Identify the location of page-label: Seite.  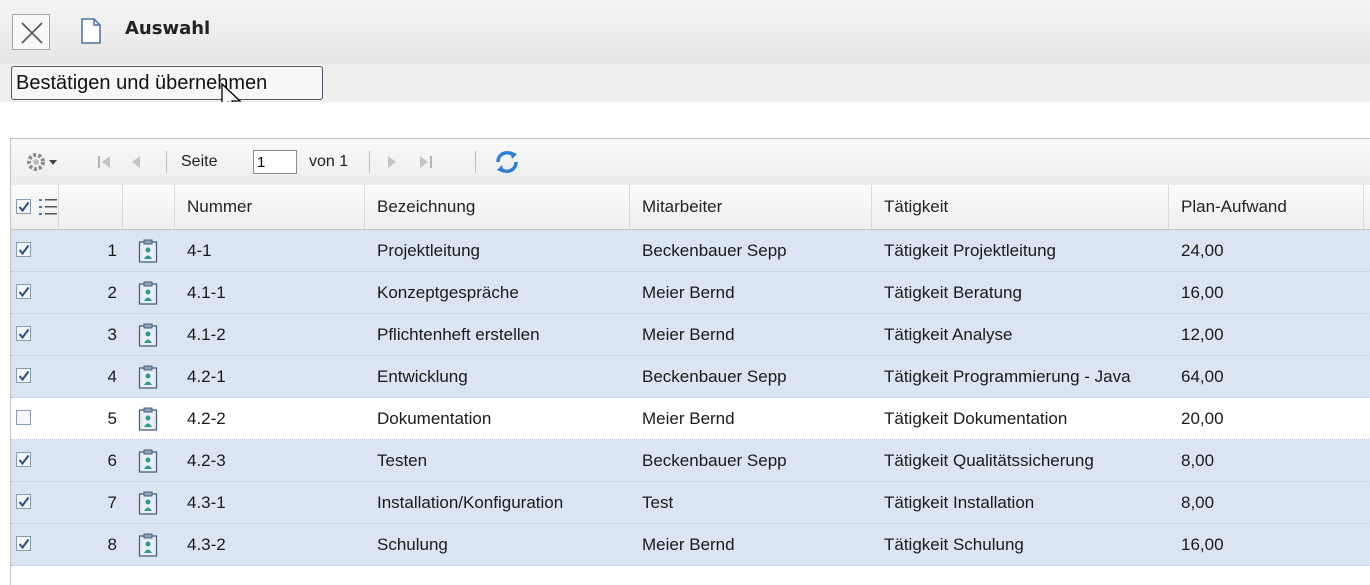
(199, 161).